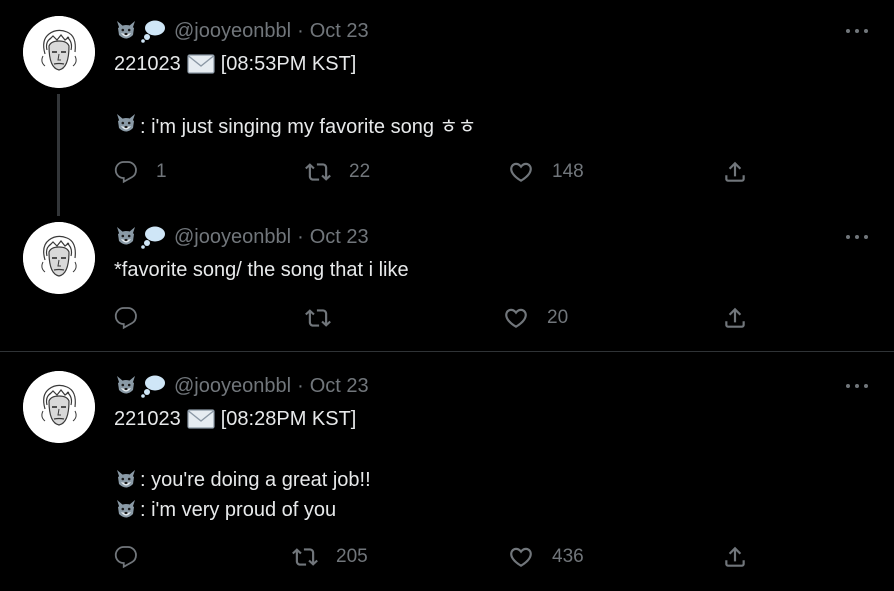  What do you see at coordinates (161, 171) in the screenshot?
I see `reply-count: 1` at bounding box center [161, 171].